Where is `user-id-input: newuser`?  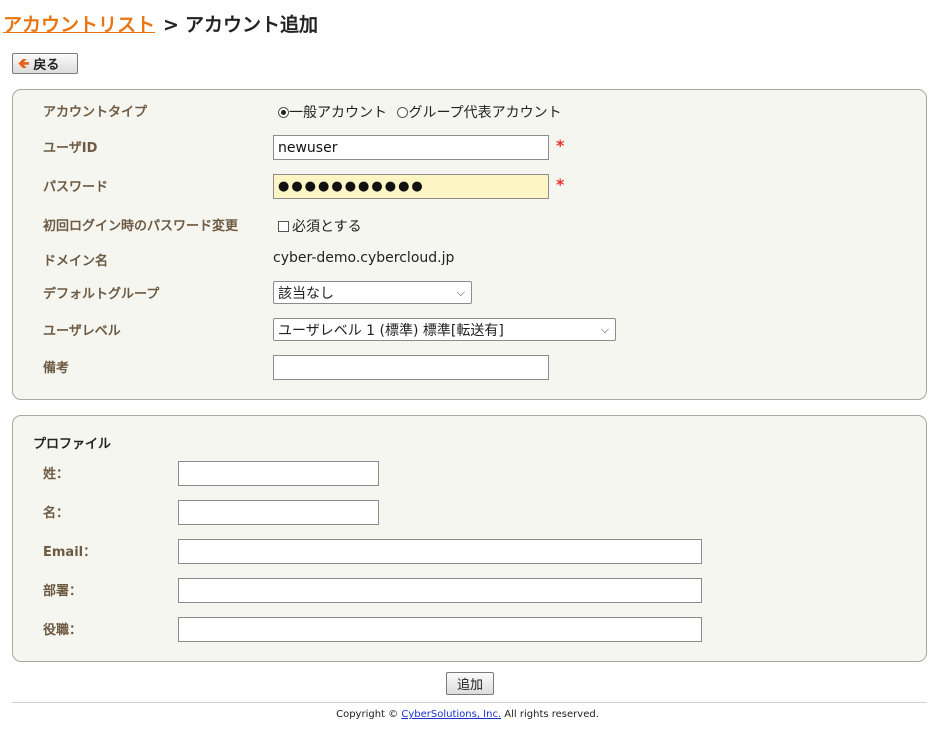
user-id-input: newuser is located at coordinates (411, 147).